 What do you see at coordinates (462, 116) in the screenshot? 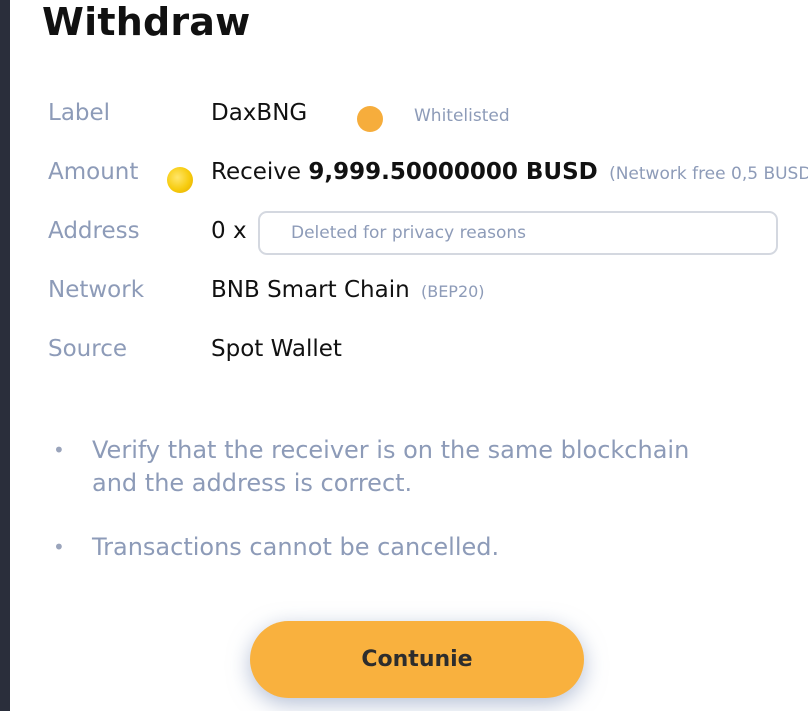
I see `whitelisted-badge: Whitelisted` at bounding box center [462, 116].